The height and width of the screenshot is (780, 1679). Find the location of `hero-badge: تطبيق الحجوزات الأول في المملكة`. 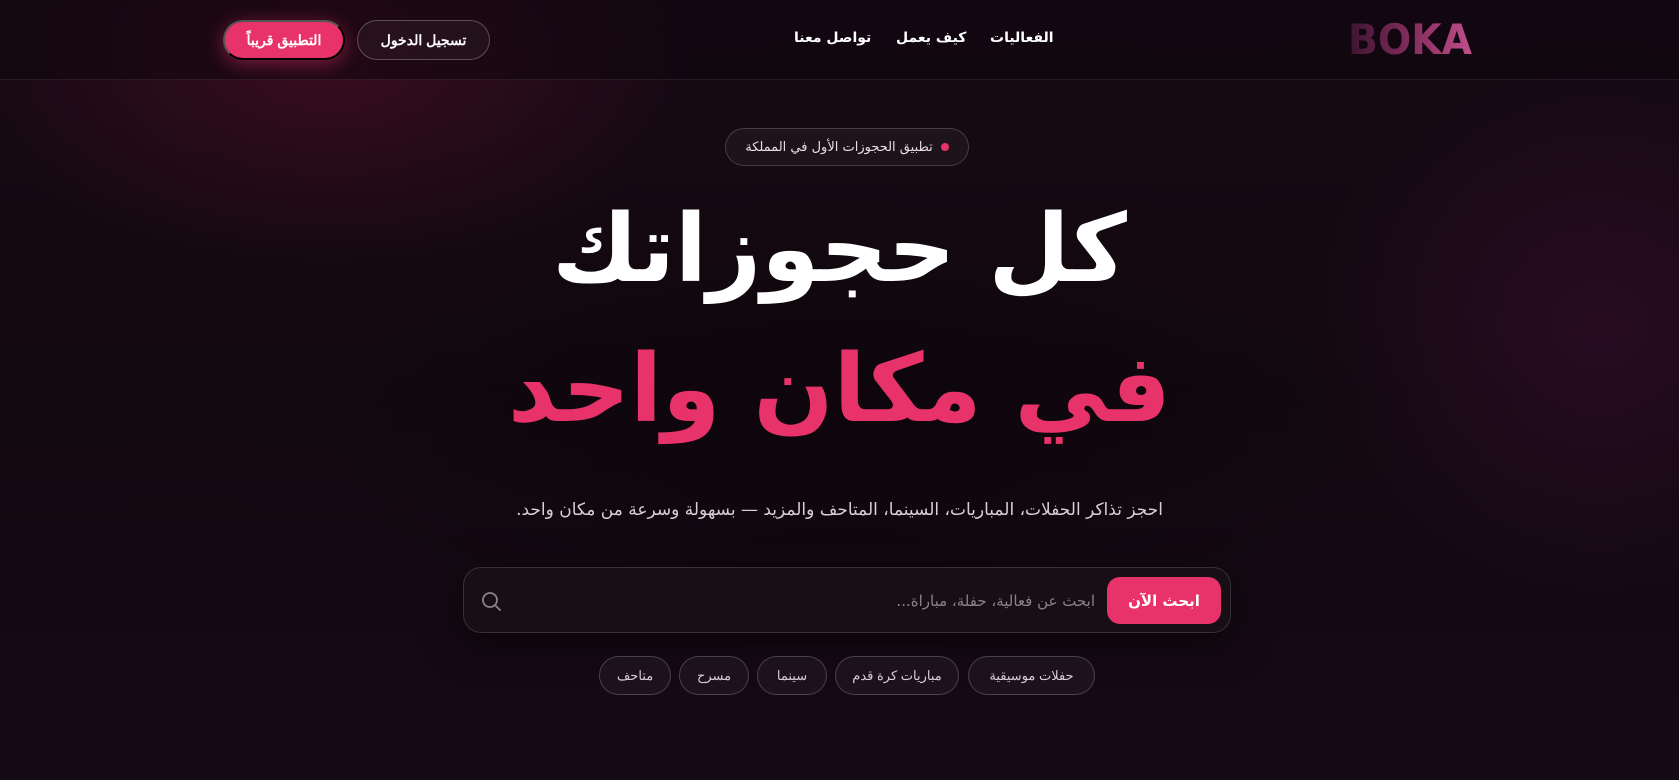

hero-badge: تطبيق الحجوزات الأول في المملكة is located at coordinates (847, 147).